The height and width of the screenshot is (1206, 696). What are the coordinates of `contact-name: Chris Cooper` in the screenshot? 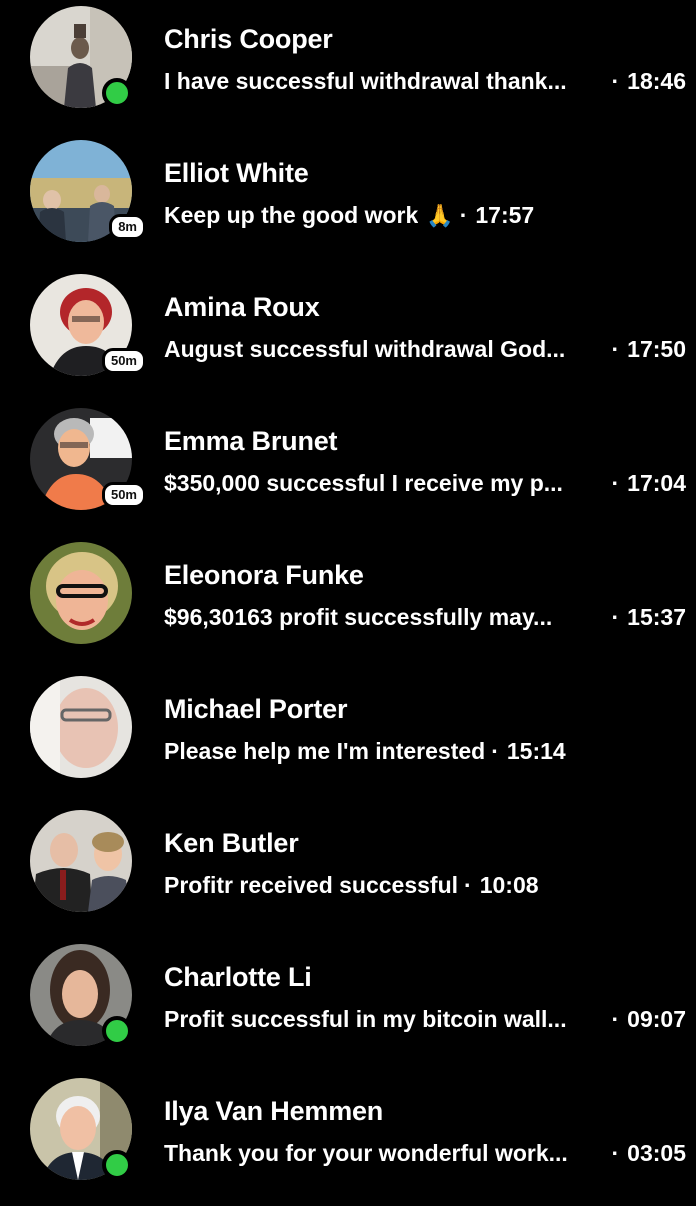 It's located at (248, 39).